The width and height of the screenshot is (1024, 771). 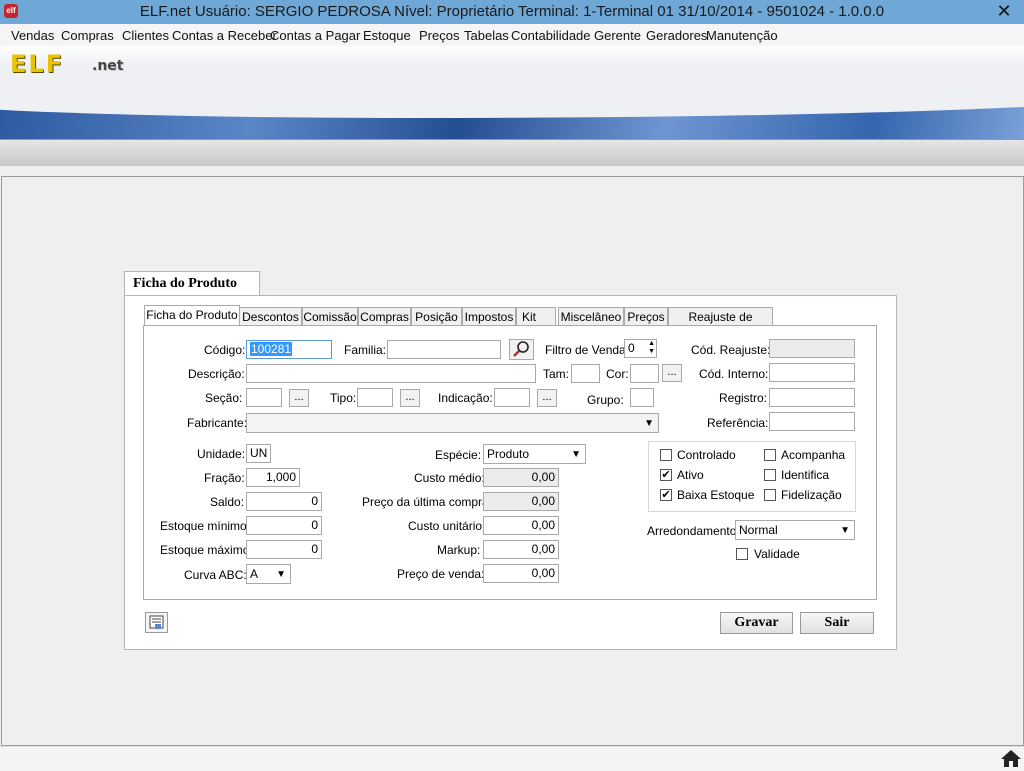 What do you see at coordinates (224, 398) in the screenshot?
I see `secao-label: Seção:` at bounding box center [224, 398].